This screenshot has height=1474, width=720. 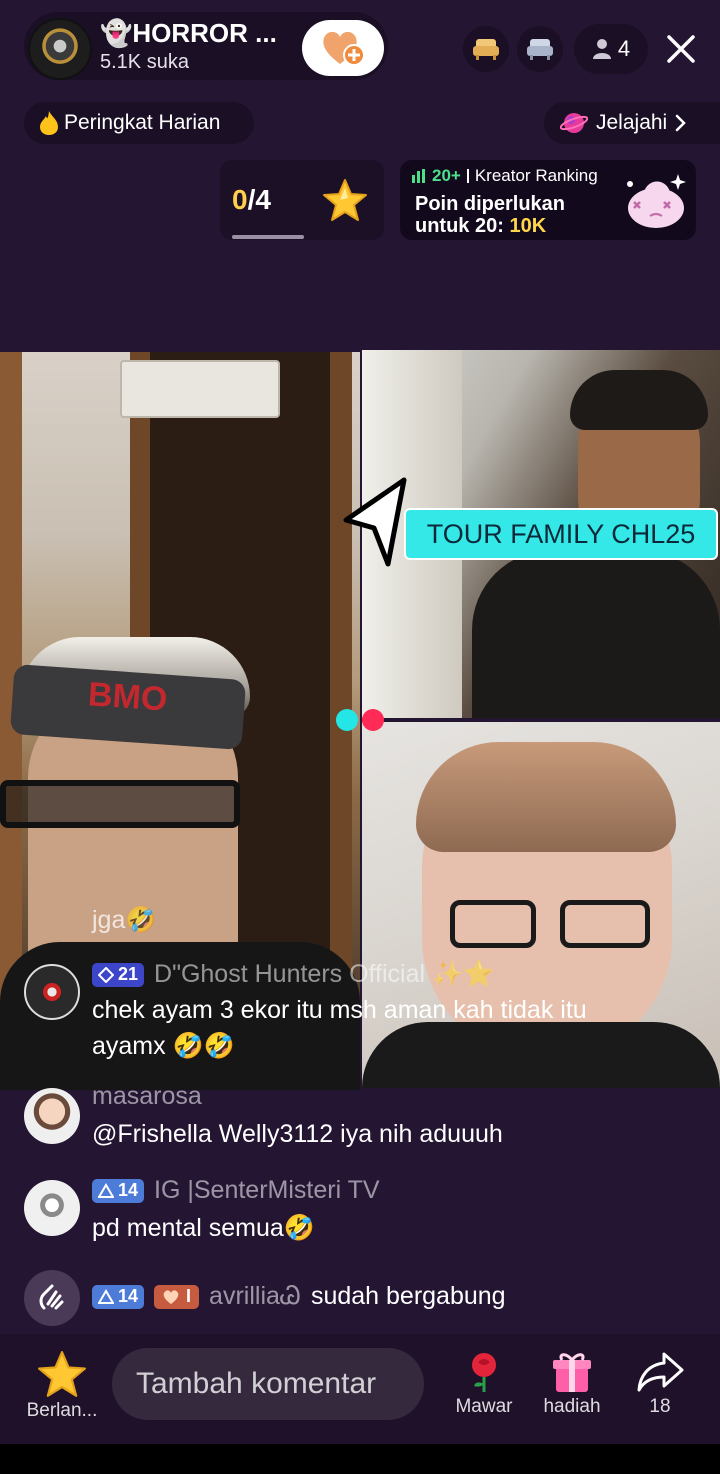 I want to click on rose-gift-button: Mawar, so click(x=484, y=1384).